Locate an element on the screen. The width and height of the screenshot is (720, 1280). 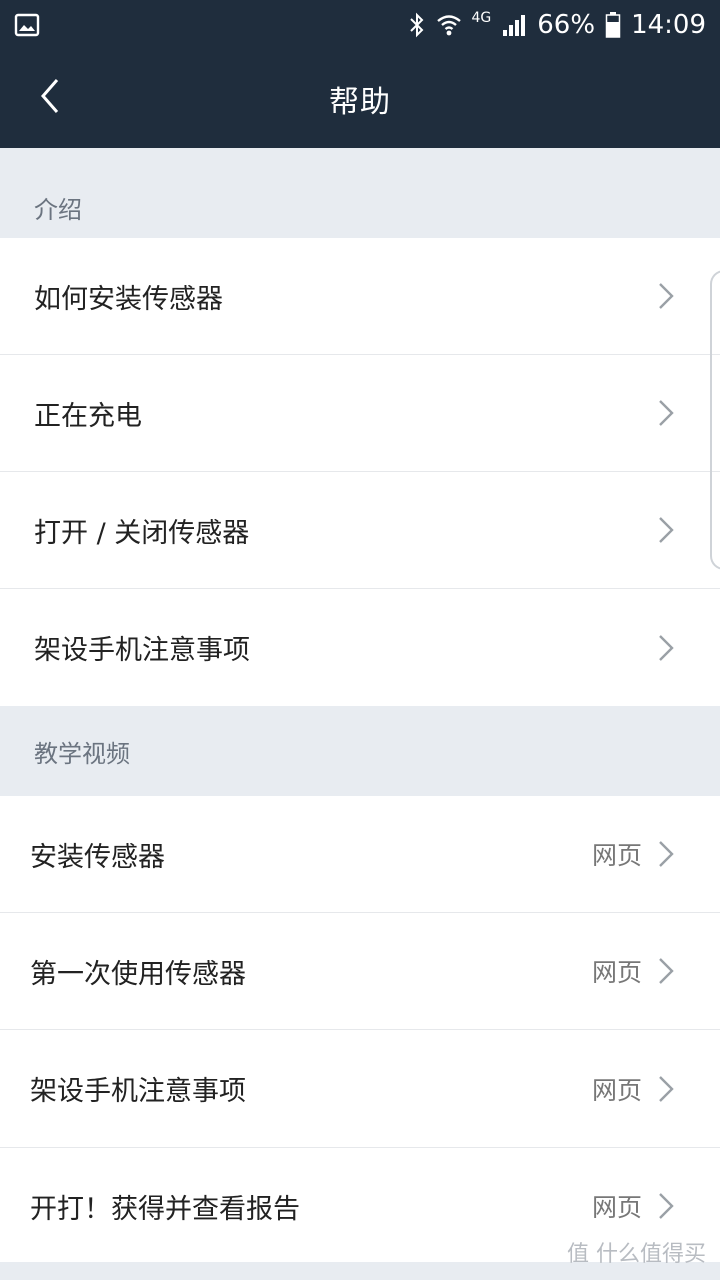
list-item-label: 安装传感器 is located at coordinates (97, 857).